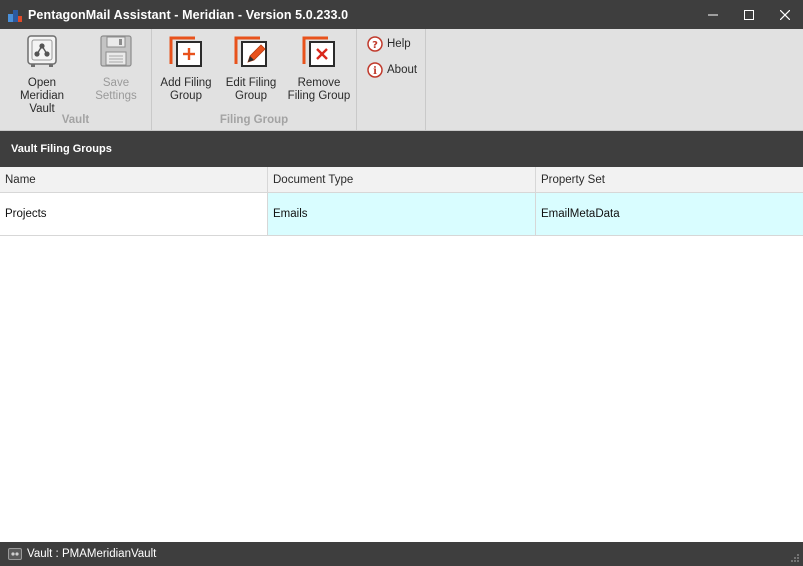  I want to click on close-button, so click(785, 14).